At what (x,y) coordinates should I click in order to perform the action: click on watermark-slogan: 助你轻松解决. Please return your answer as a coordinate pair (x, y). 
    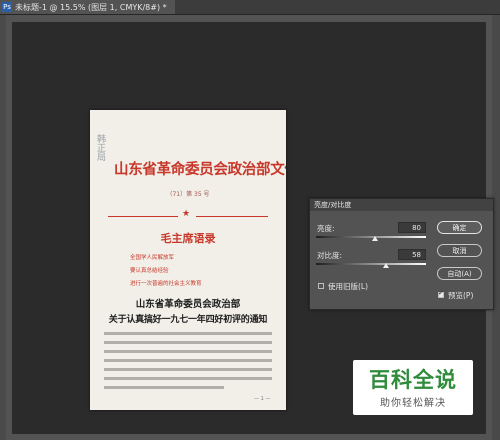
    Looking at the image, I should click on (413, 403).